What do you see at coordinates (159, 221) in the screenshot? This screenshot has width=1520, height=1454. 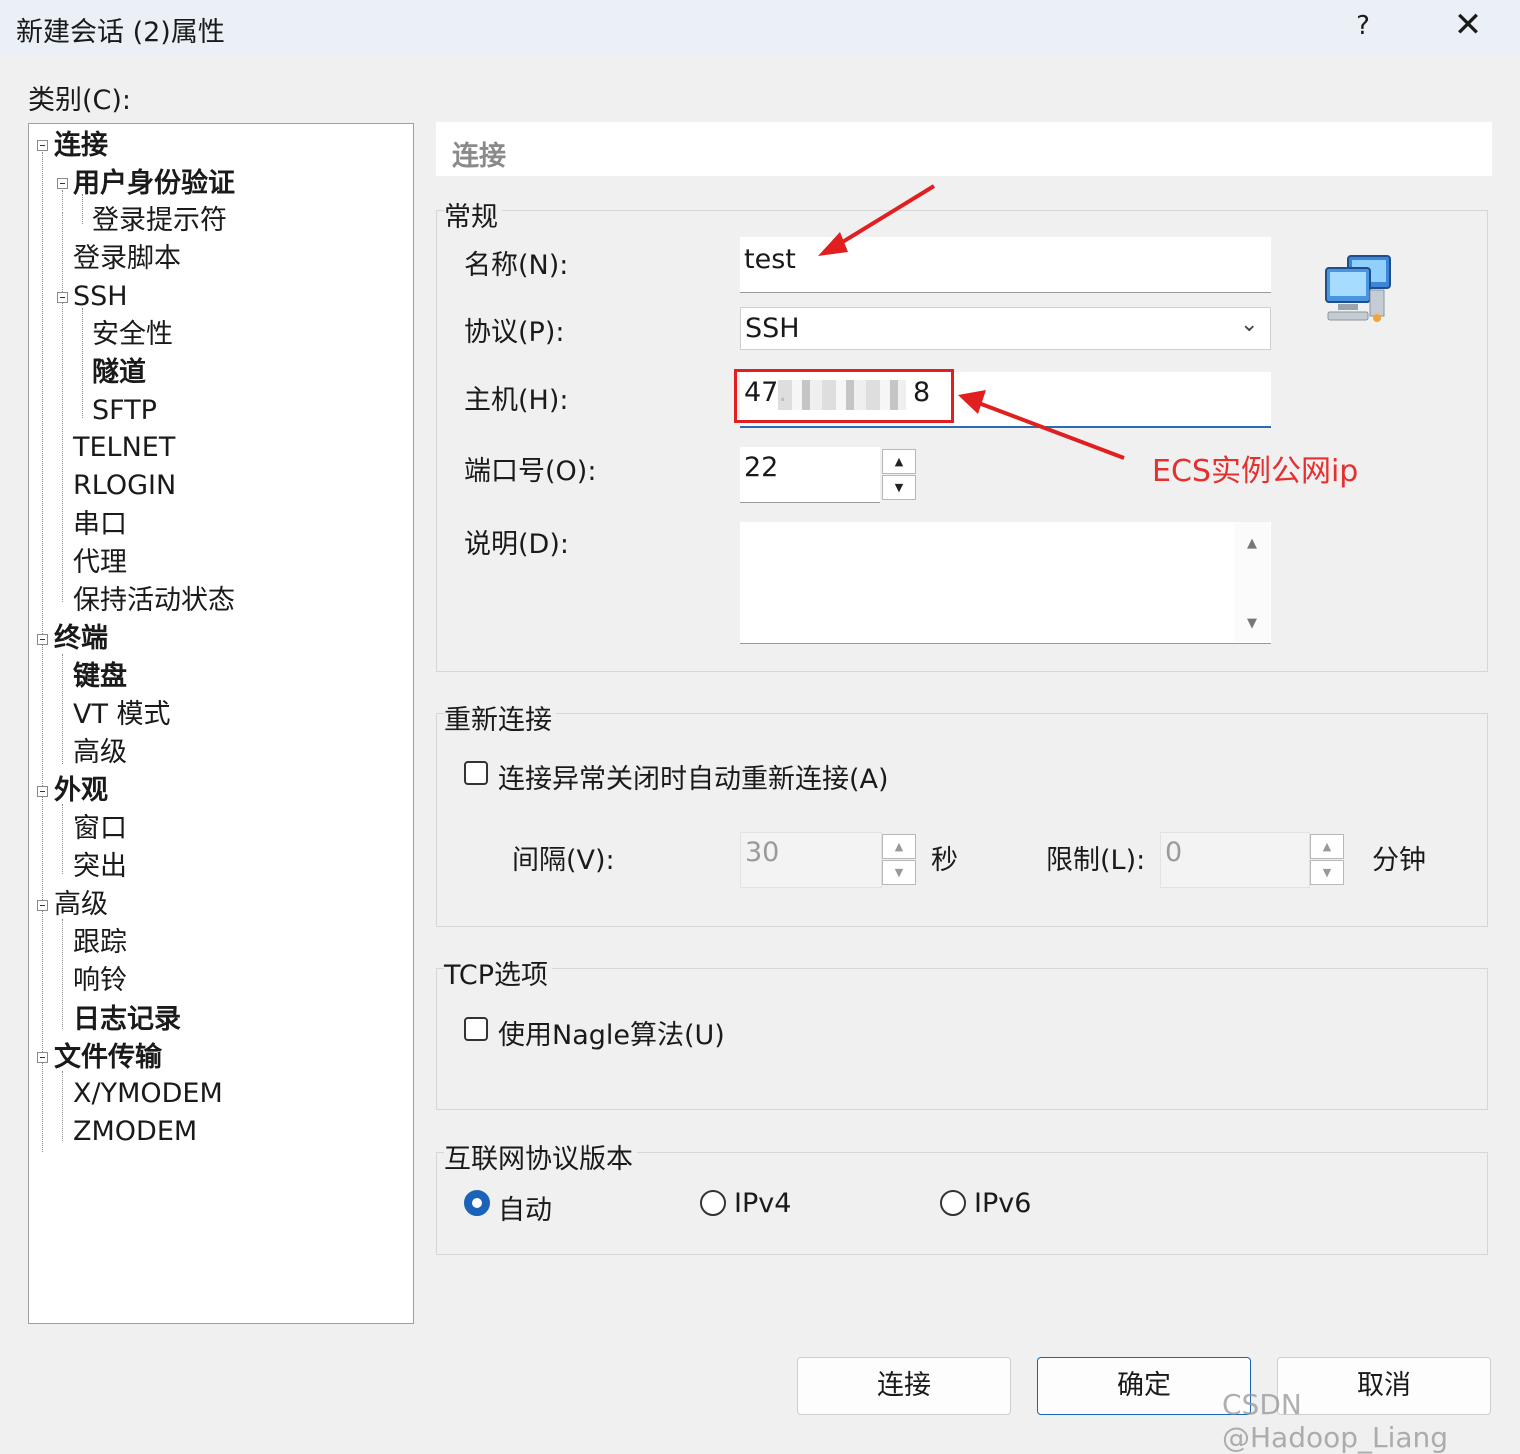 I see `tree-item-login-prompt: 登录提示符` at bounding box center [159, 221].